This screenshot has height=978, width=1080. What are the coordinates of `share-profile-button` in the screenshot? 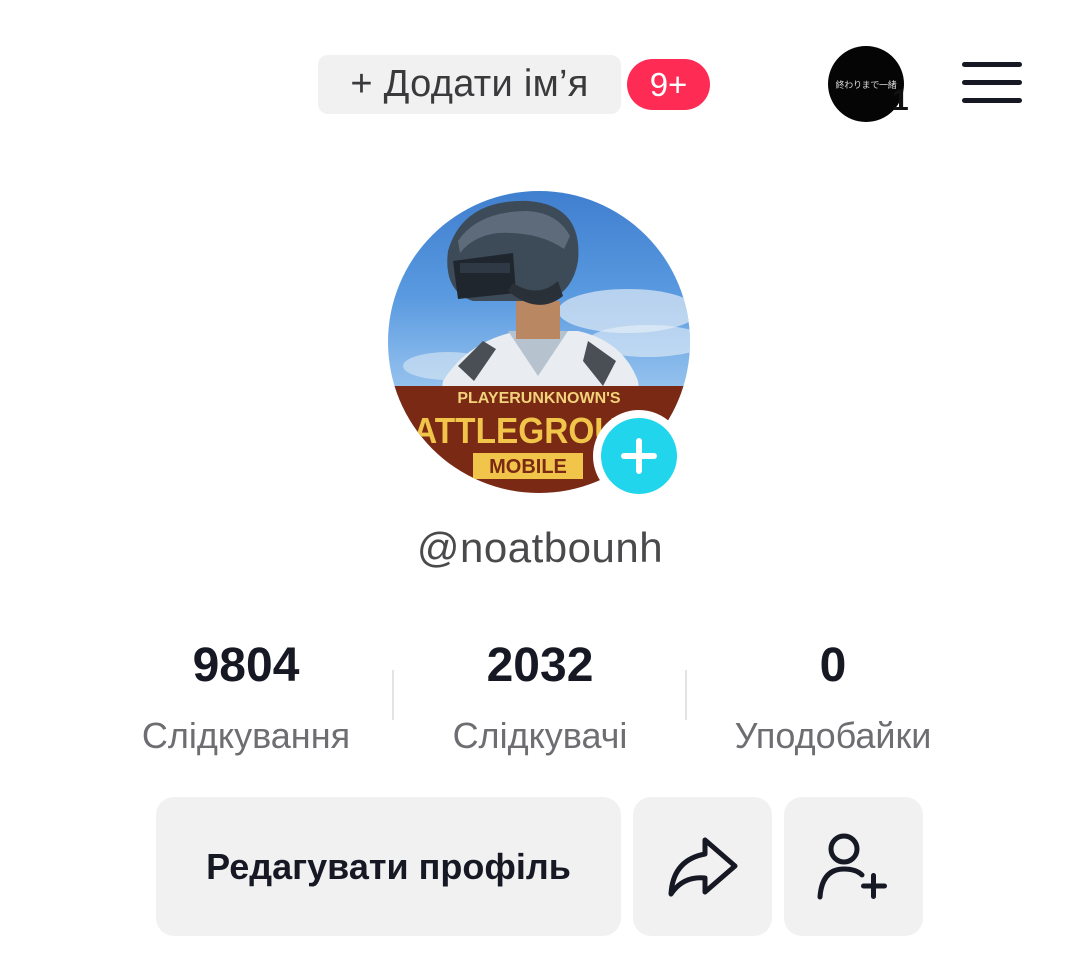 It's located at (702, 866).